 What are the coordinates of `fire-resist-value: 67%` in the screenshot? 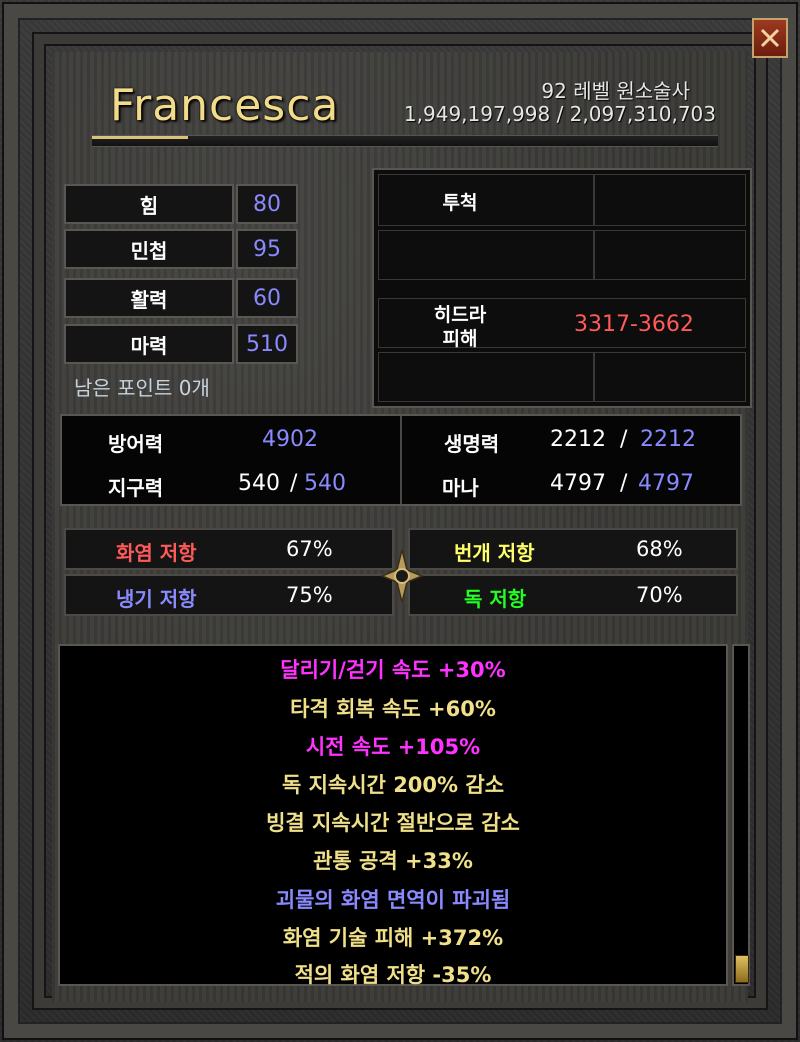 It's located at (309, 549).